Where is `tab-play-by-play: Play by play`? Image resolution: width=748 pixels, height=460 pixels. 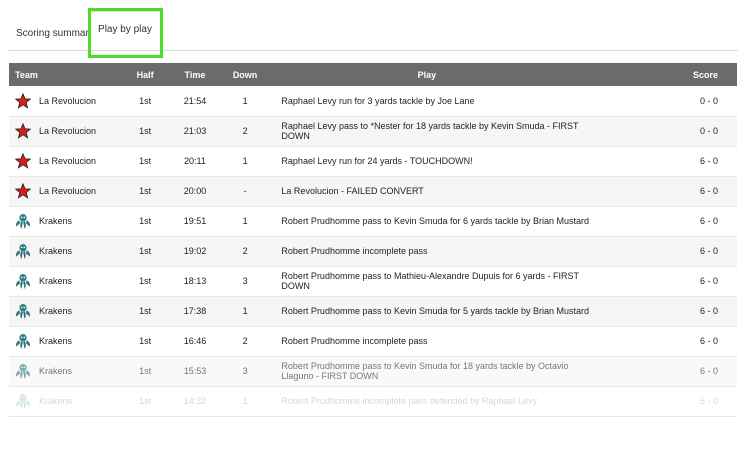 tab-play-by-play: Play by play is located at coordinates (125, 30).